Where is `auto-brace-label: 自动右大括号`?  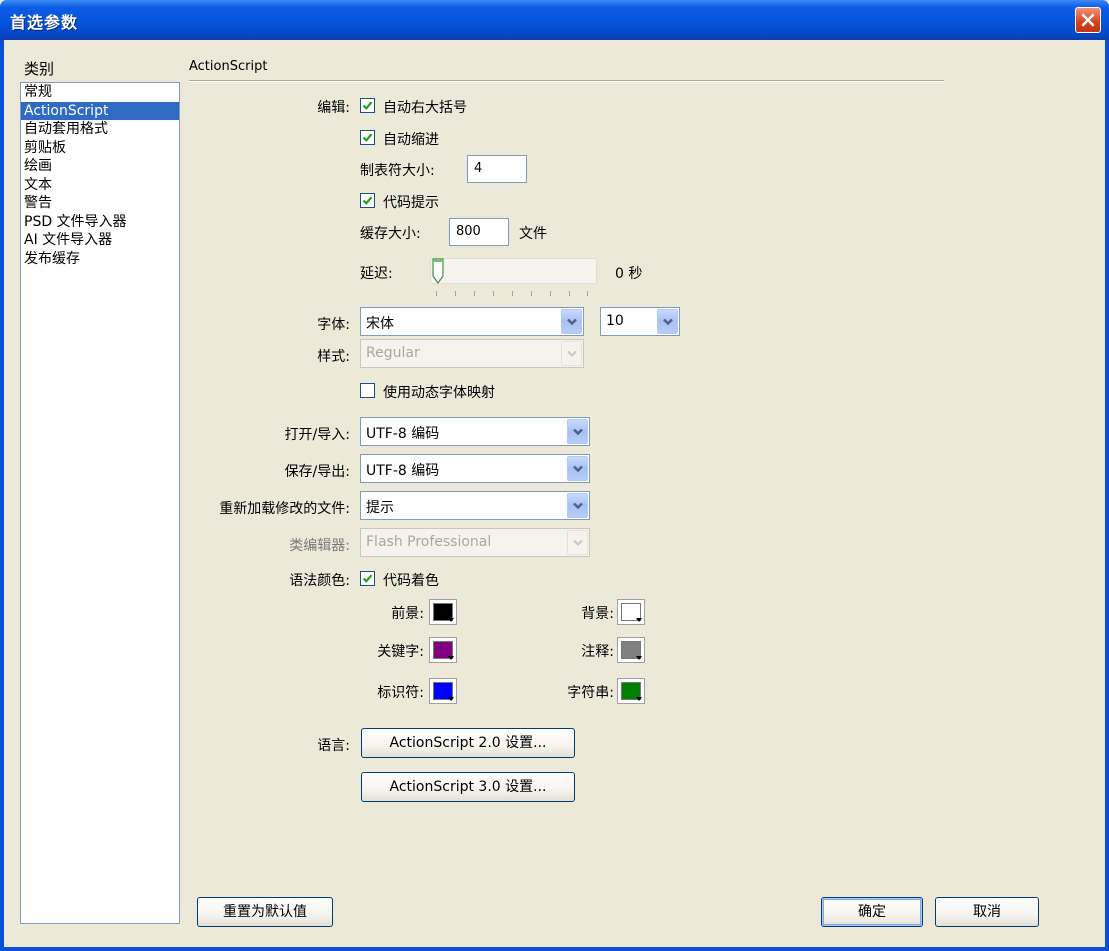
auto-brace-label: 自动右大括号 is located at coordinates (425, 108).